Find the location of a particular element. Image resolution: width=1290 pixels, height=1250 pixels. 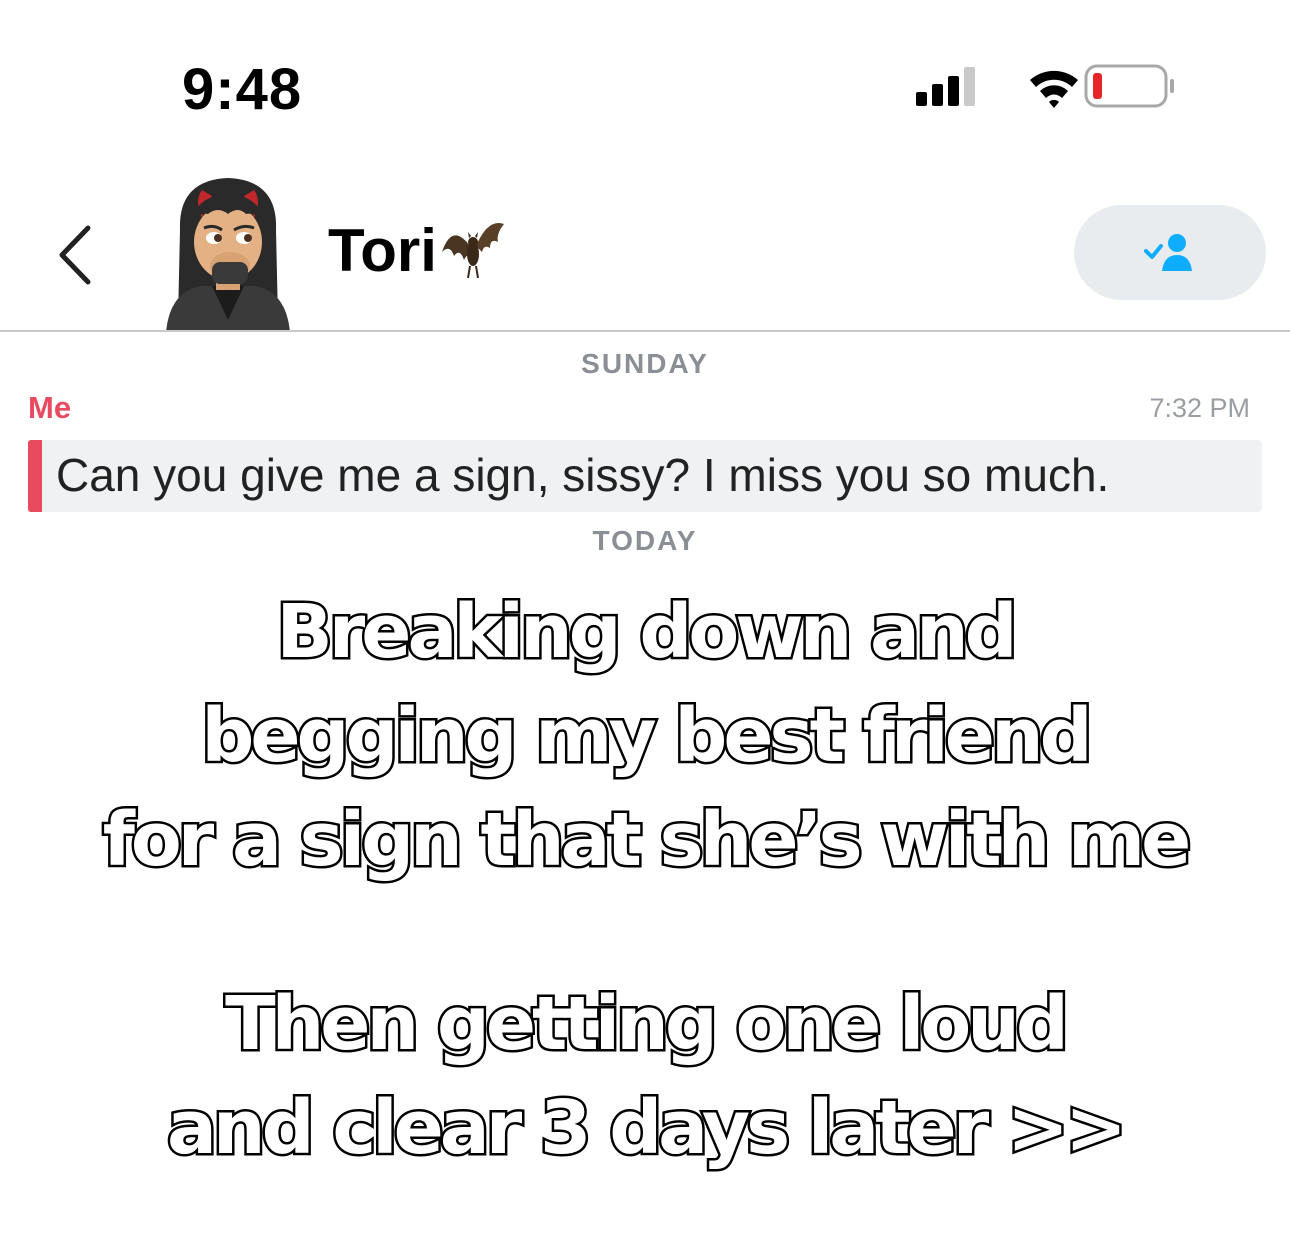

message-sender-bar is located at coordinates (35, 476).